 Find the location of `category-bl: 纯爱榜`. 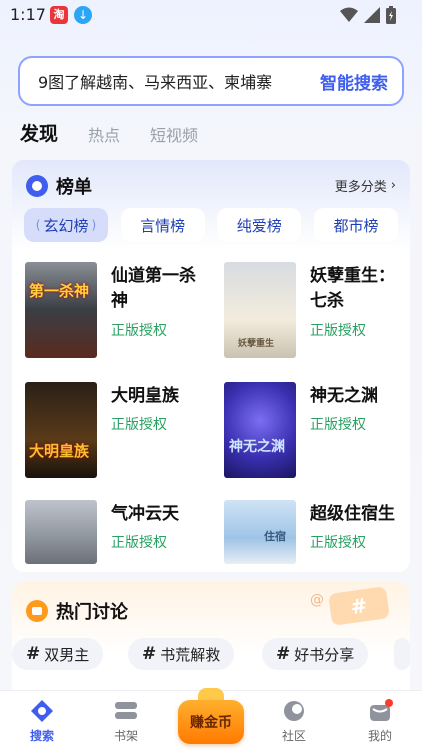

category-bl: 纯爱榜 is located at coordinates (259, 225).